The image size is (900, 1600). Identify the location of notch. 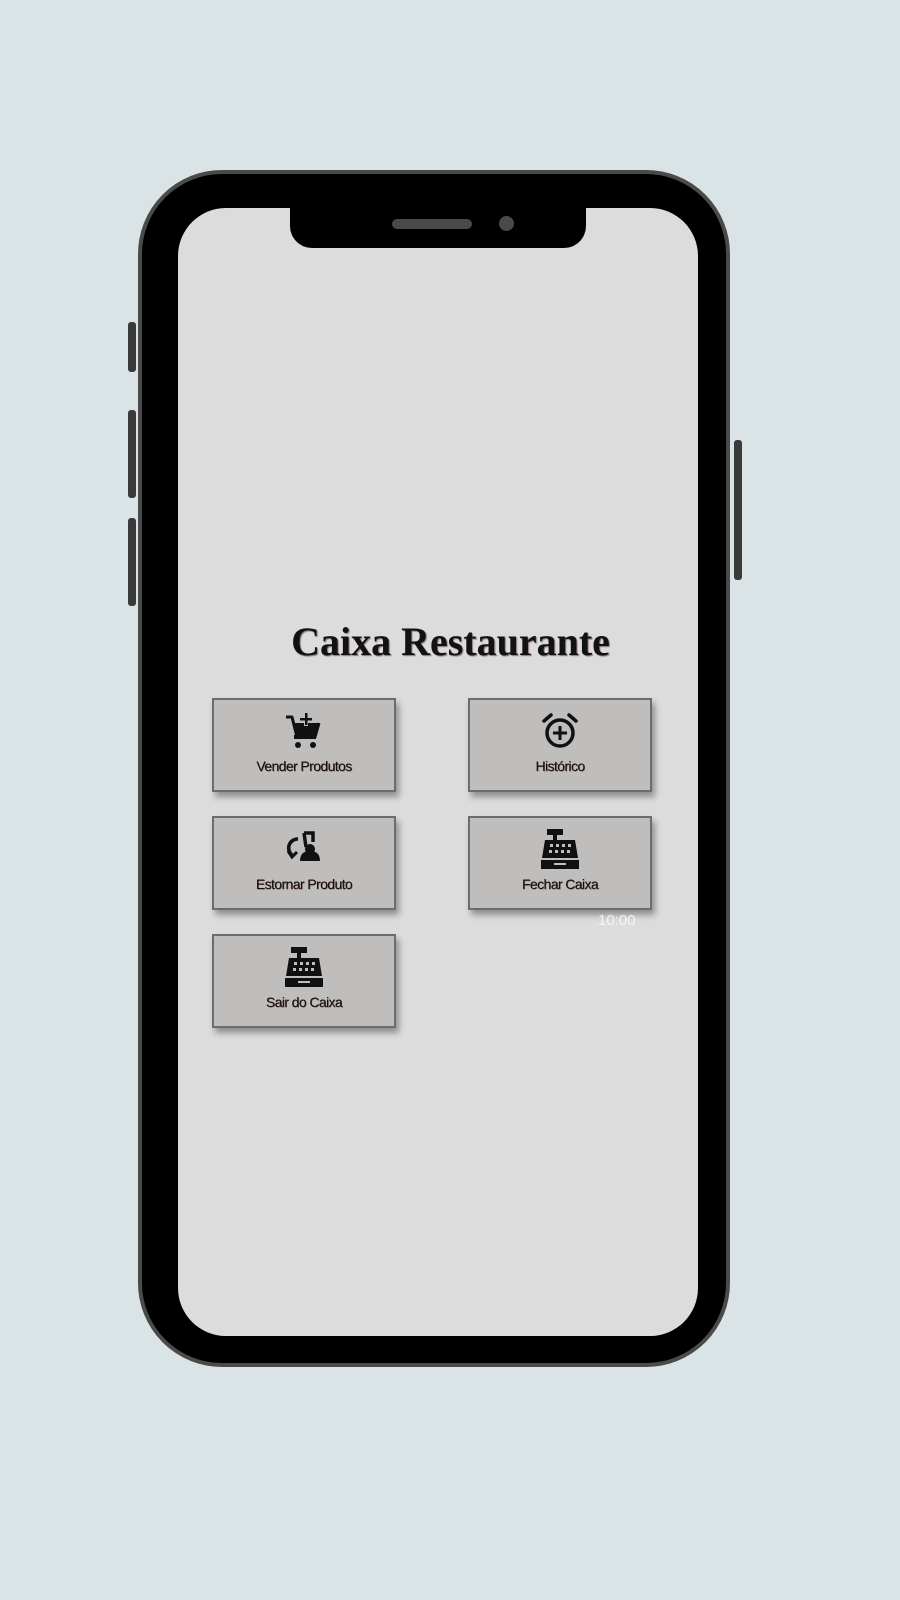
(438, 228).